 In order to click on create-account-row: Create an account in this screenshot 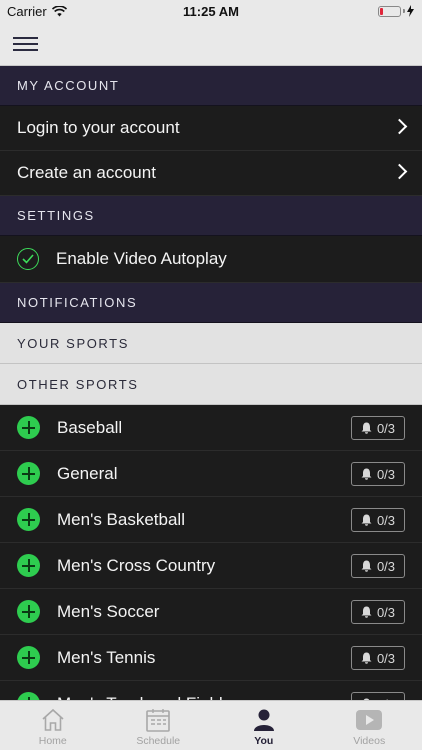, I will do `click(211, 173)`.